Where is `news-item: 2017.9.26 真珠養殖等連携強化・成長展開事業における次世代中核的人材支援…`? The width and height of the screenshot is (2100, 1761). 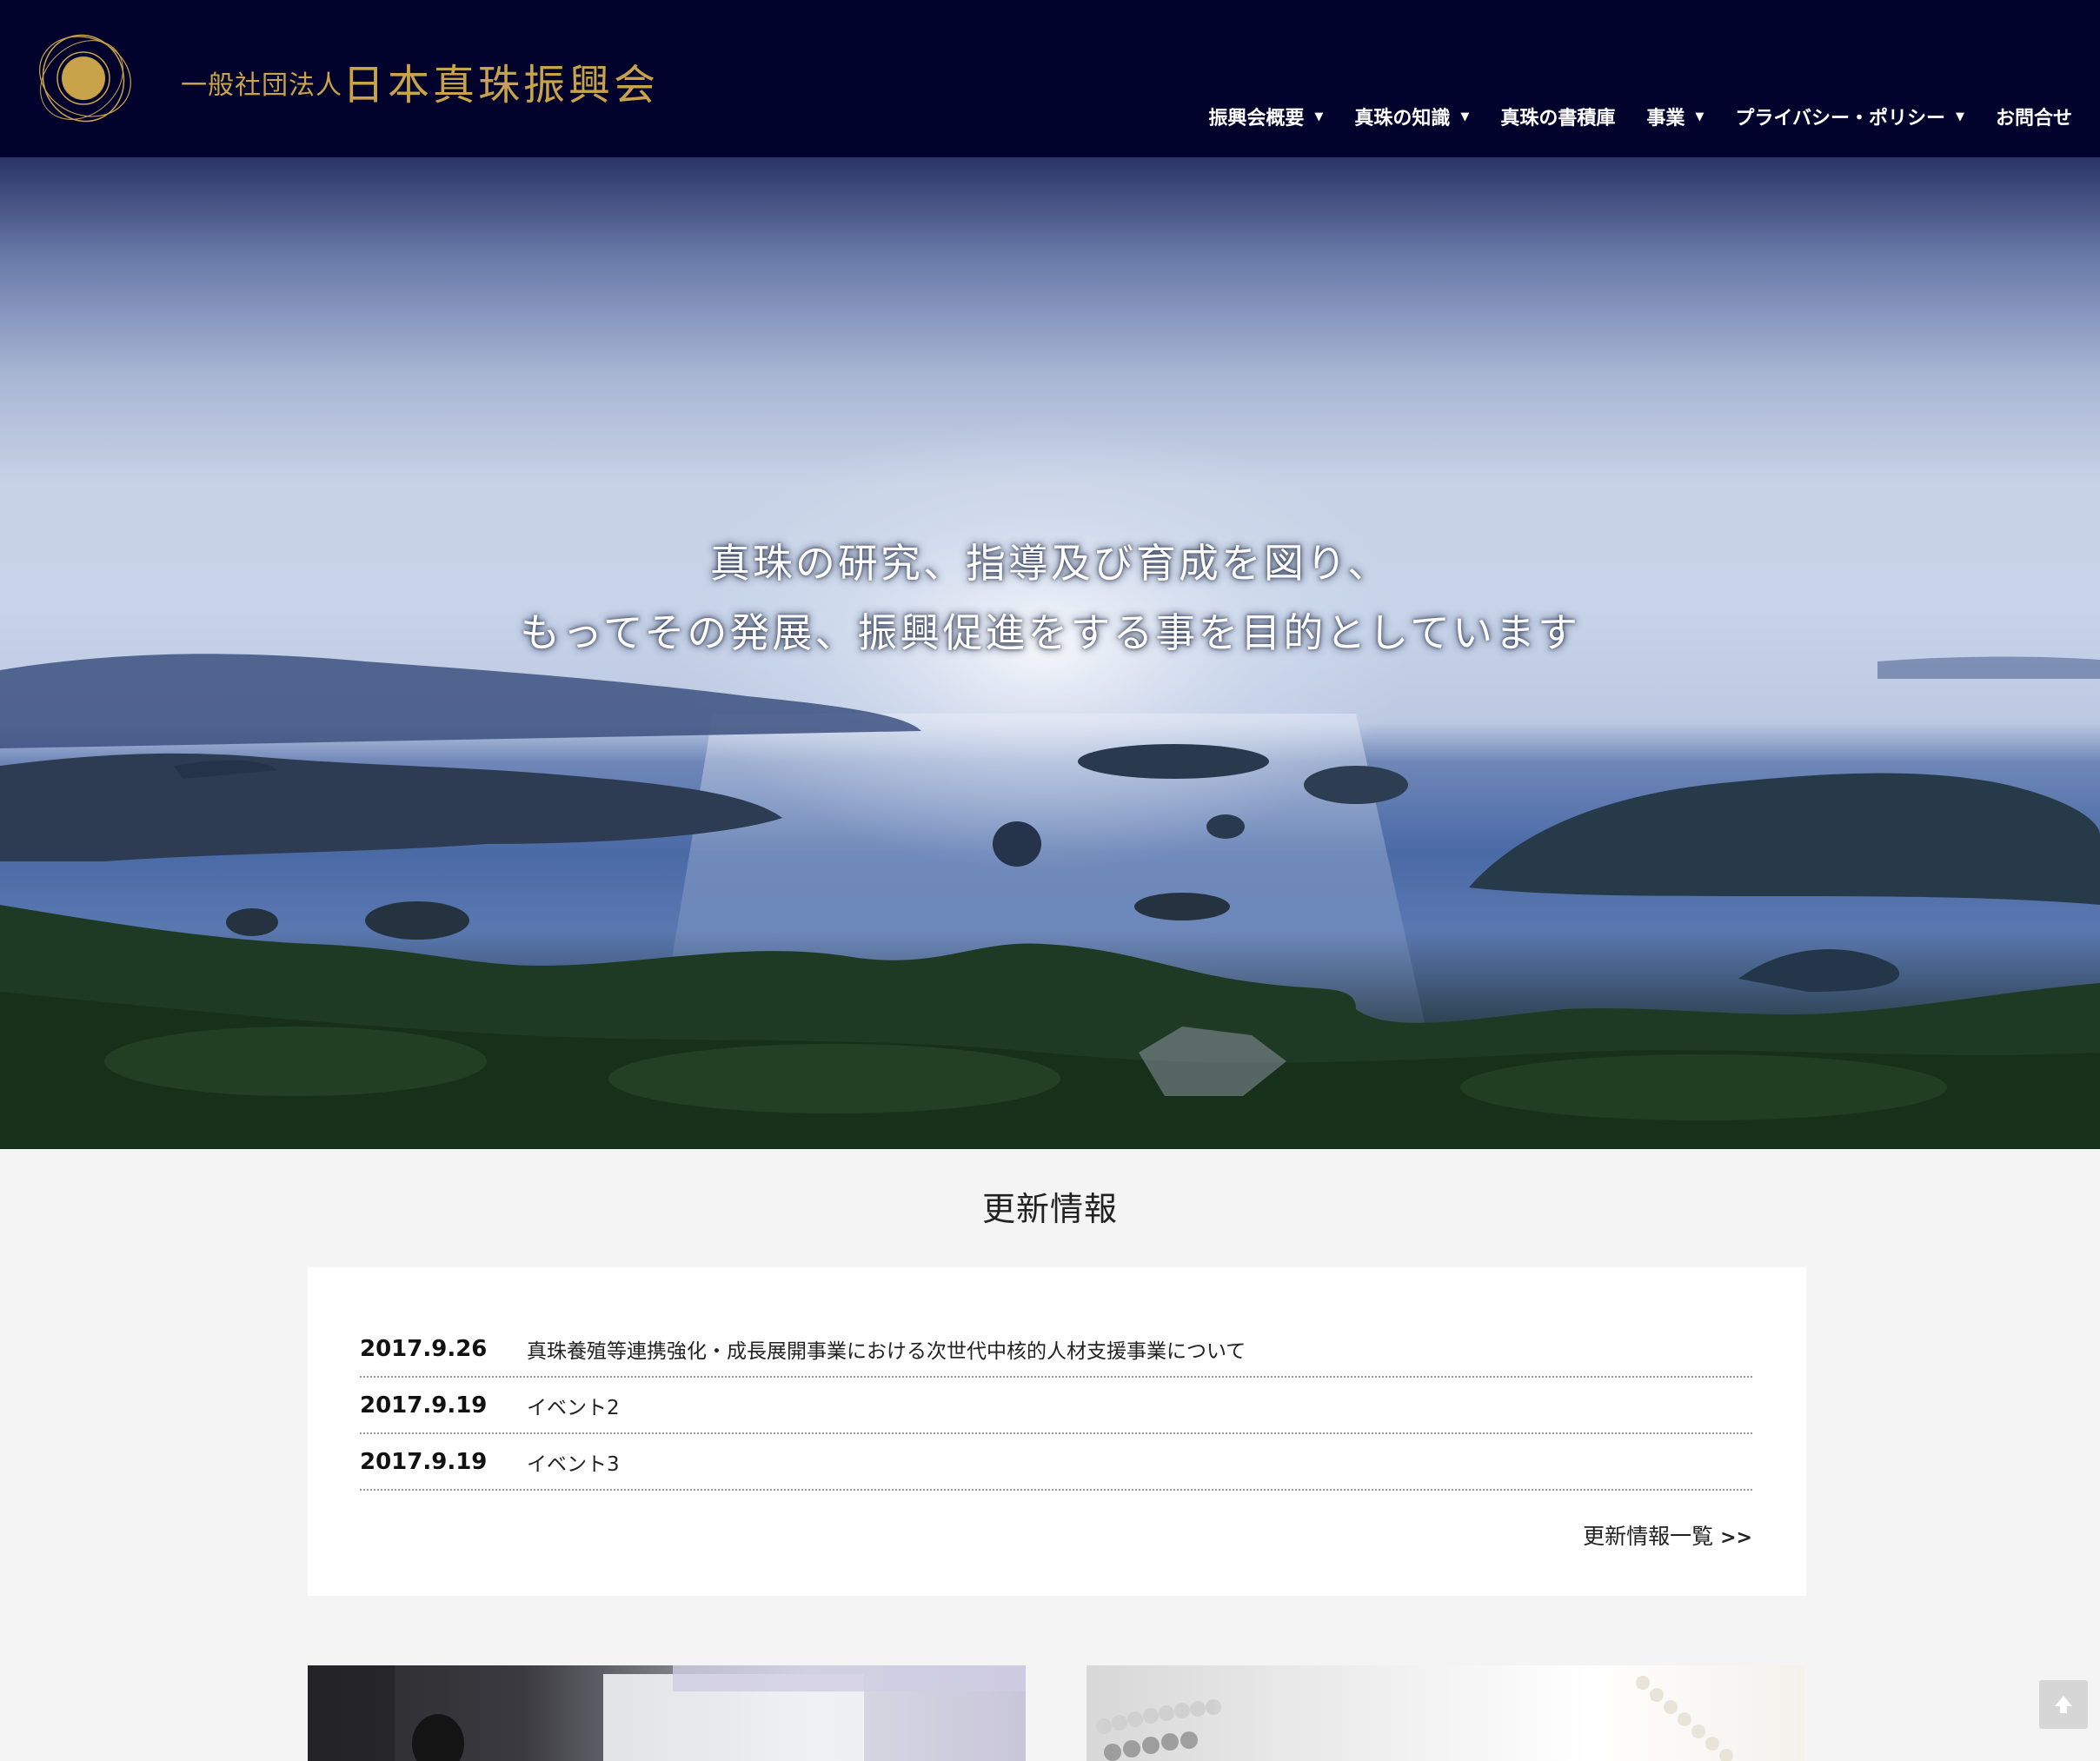 news-item: 2017.9.26 真珠養殖等連携強化・成長展開事業における次世代中核的人材支援… is located at coordinates (1056, 1349).